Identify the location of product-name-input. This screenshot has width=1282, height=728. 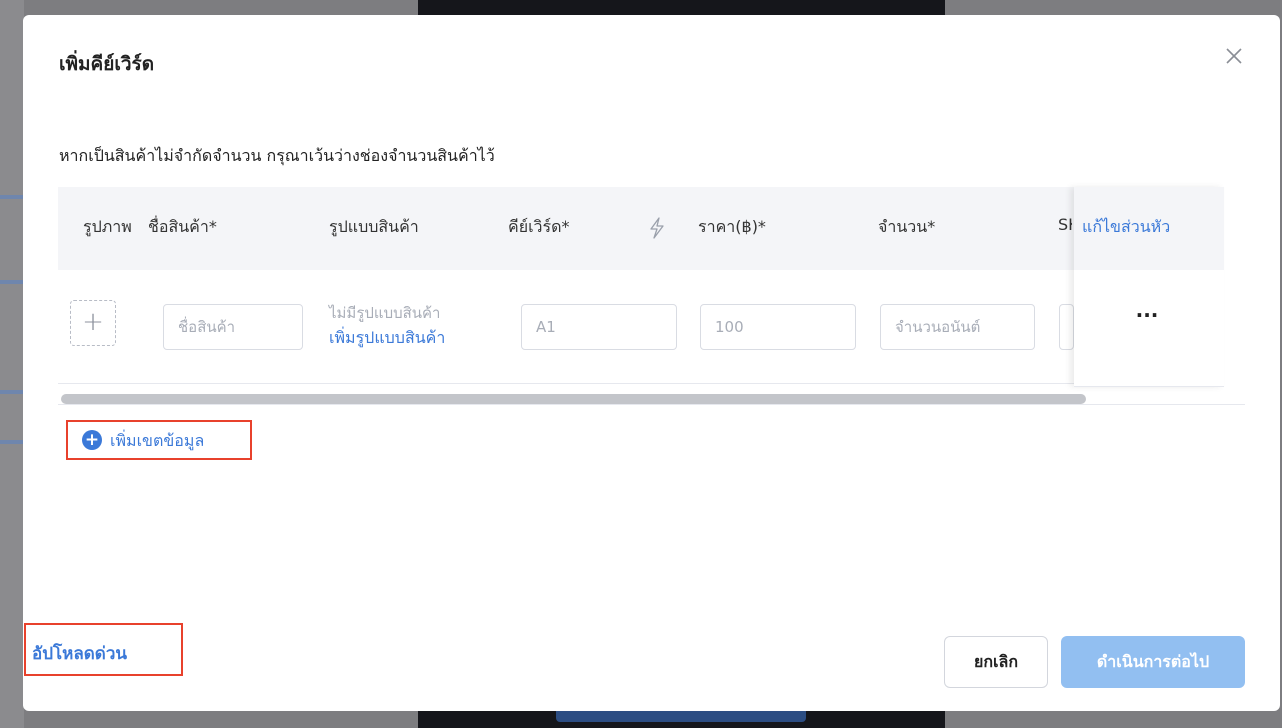
(233, 327).